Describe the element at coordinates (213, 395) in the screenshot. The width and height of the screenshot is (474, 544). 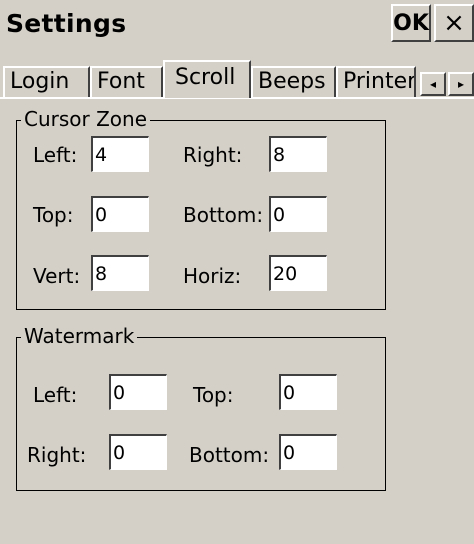
I see `watermark-top-label: Top:` at that location.